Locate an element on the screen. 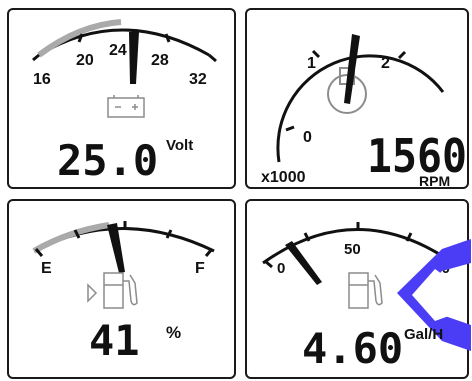 The height and width of the screenshot is (381, 472). fuel-rate-unit: Gal/H is located at coordinates (423, 334).